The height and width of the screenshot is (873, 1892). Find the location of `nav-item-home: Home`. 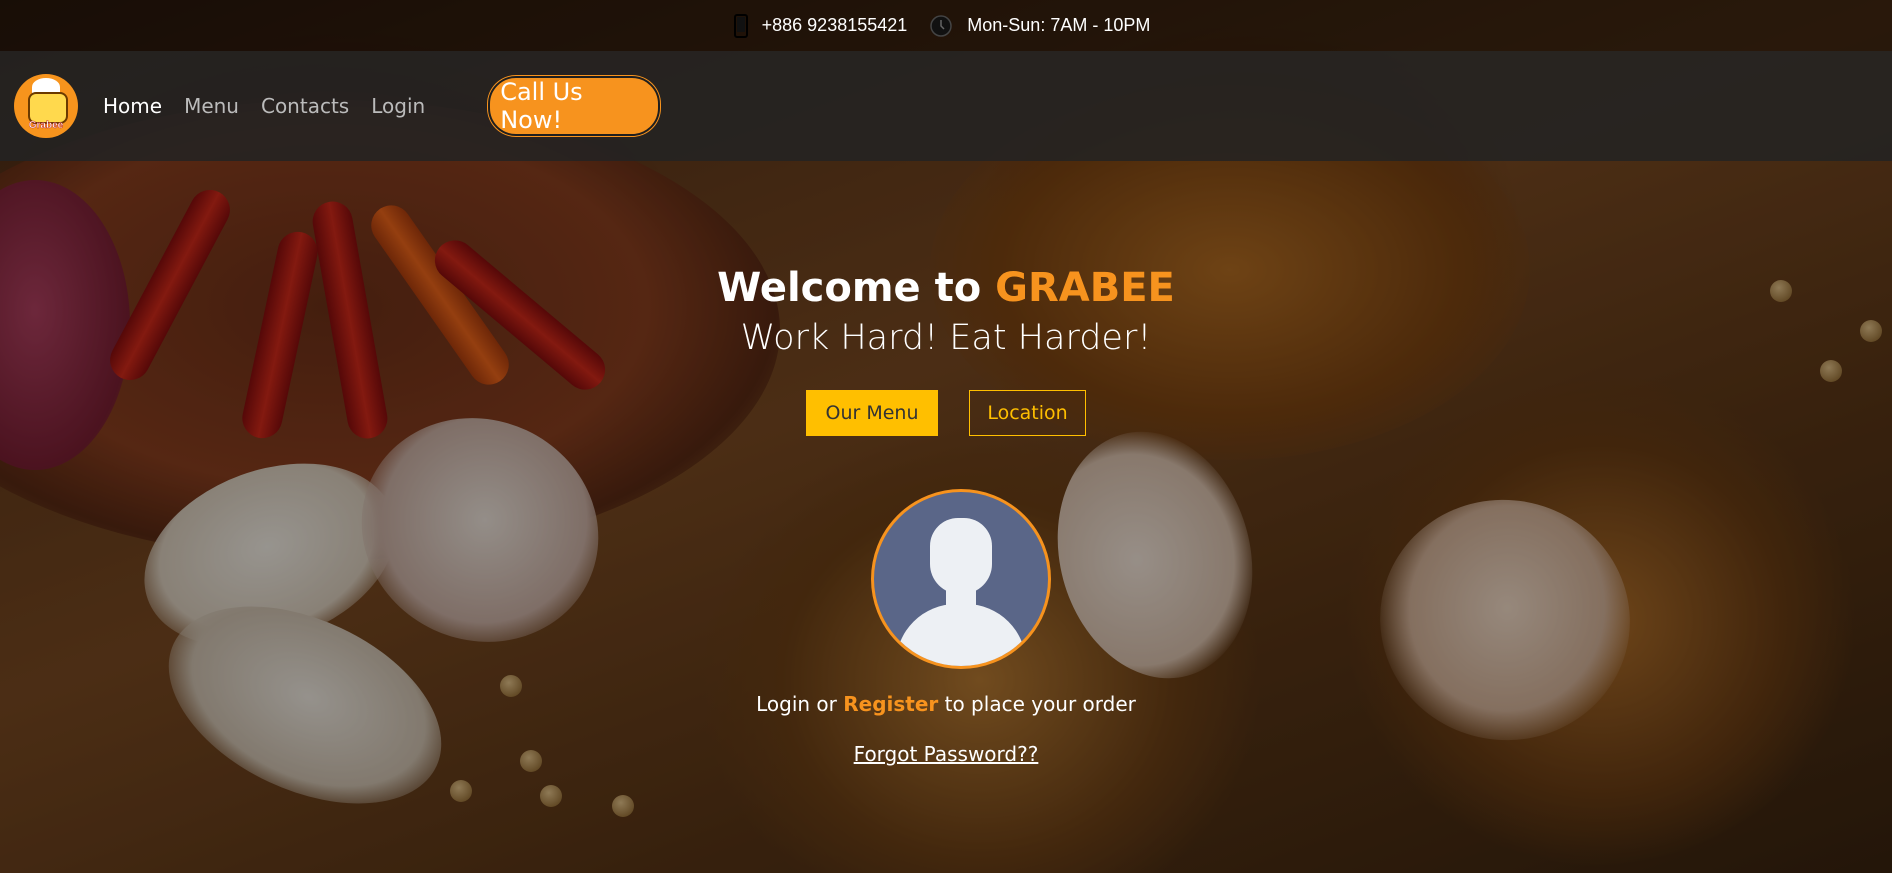

nav-item-home: Home is located at coordinates (132, 106).